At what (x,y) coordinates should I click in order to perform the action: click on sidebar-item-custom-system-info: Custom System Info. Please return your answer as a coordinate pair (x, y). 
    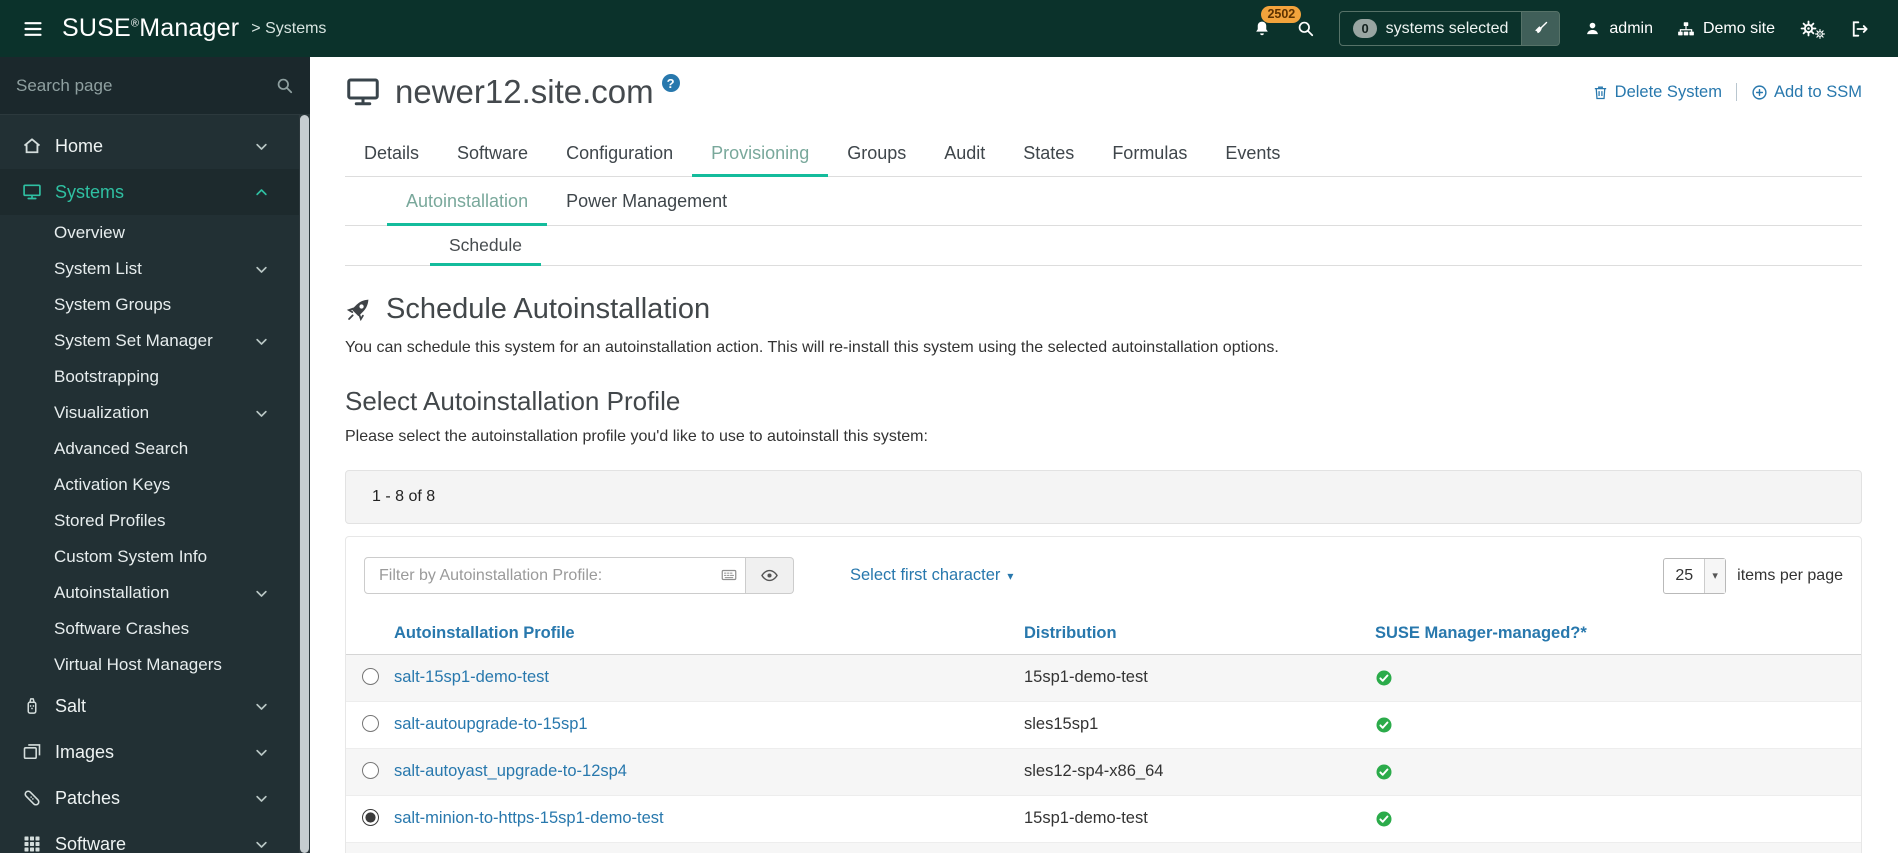
    Looking at the image, I should click on (149, 557).